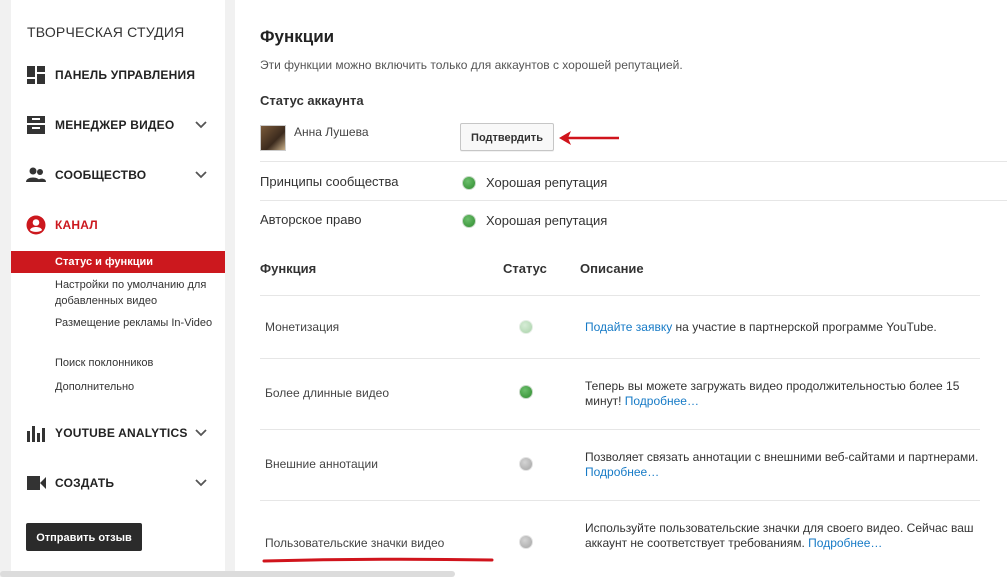 This screenshot has height=577, width=1007. Describe the element at coordinates (36, 174) in the screenshot. I see `community-icon` at that location.